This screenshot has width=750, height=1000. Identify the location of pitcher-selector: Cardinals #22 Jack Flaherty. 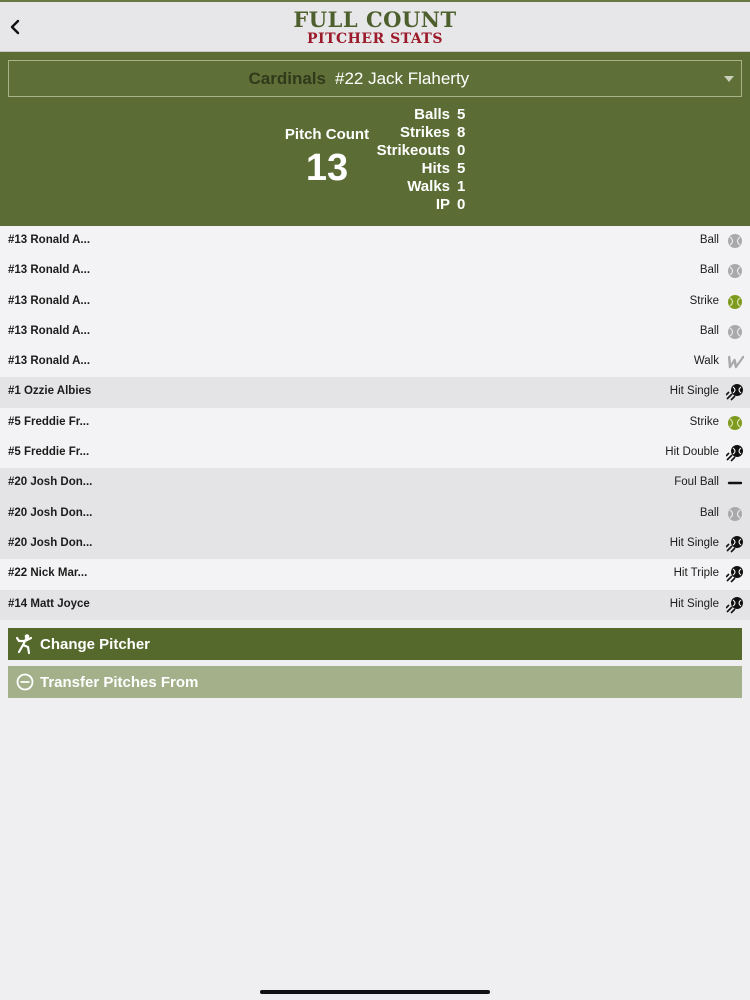
(375, 78).